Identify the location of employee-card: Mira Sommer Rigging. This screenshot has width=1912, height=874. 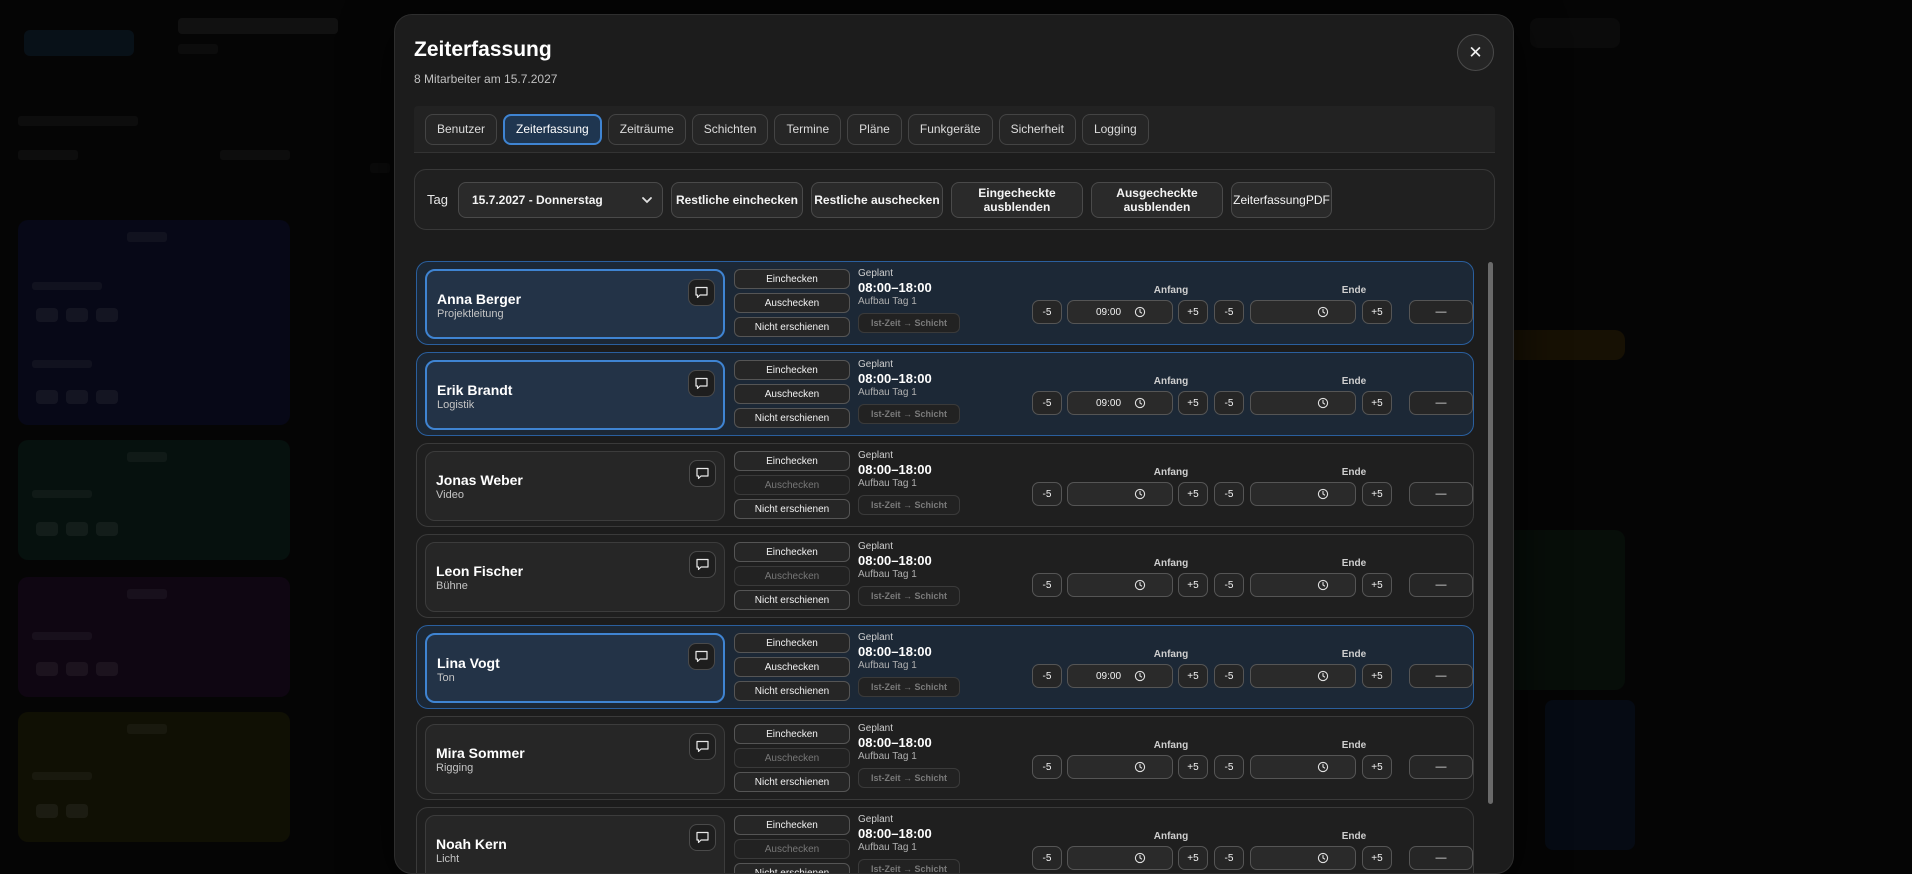
(575, 759).